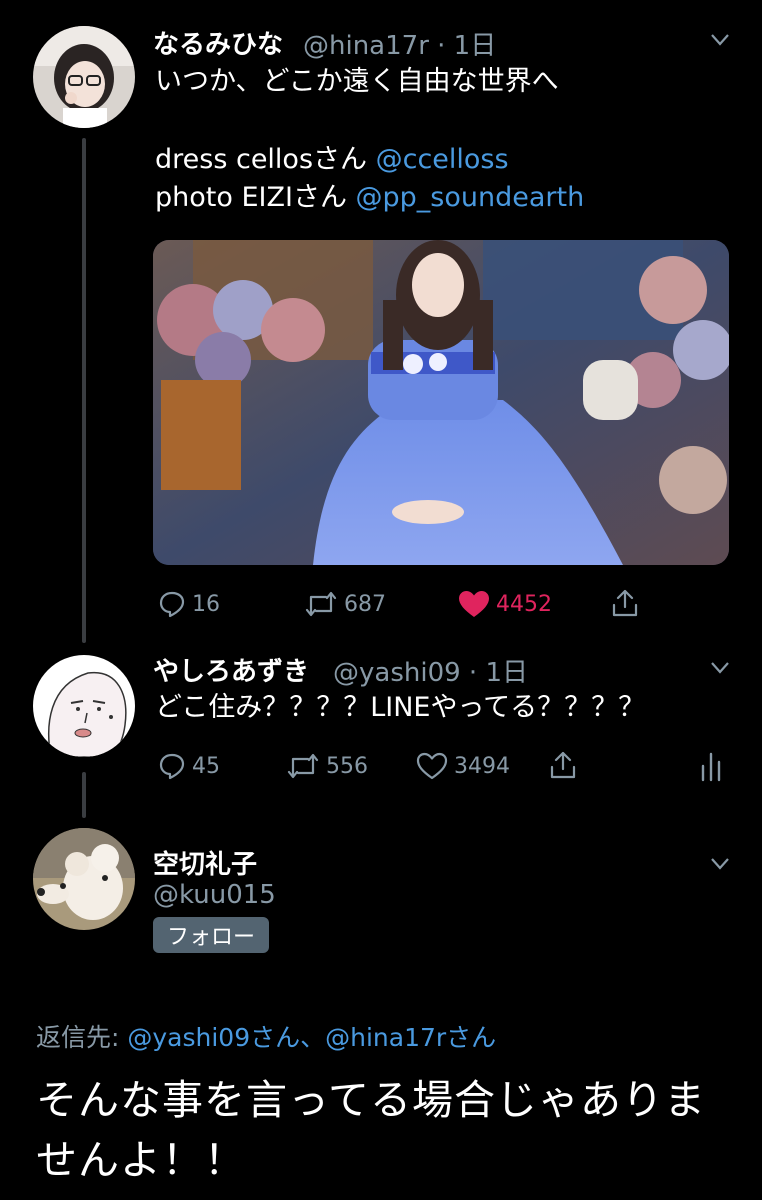 The height and width of the screenshot is (1200, 762). What do you see at coordinates (470, 197) in the screenshot?
I see `mention-pp-soundearth: @pp_soundearth` at bounding box center [470, 197].